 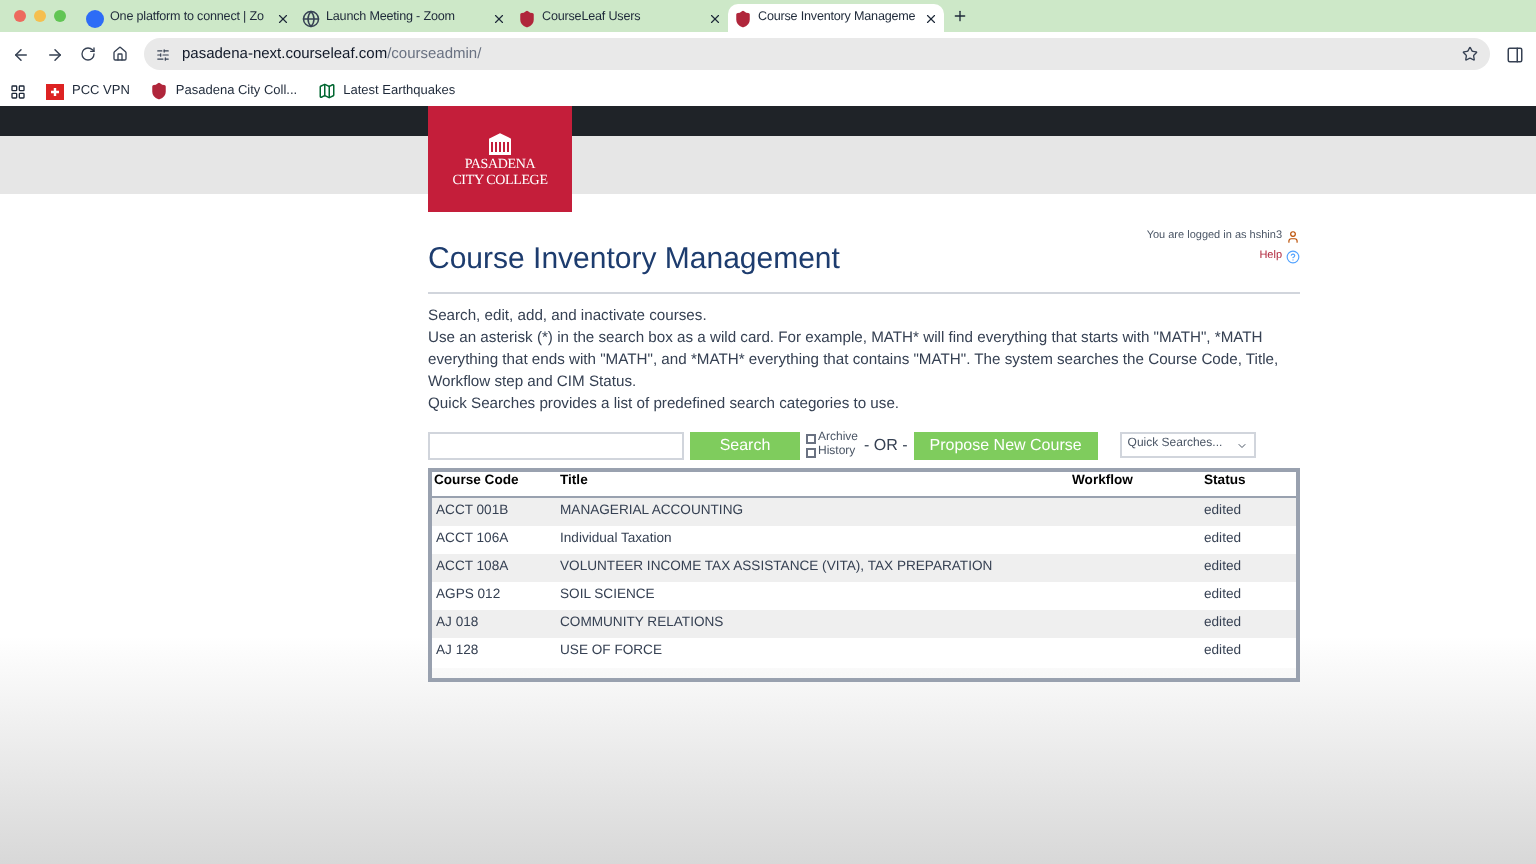 What do you see at coordinates (1241, 445) in the screenshot?
I see `chevron-down-icon` at bounding box center [1241, 445].